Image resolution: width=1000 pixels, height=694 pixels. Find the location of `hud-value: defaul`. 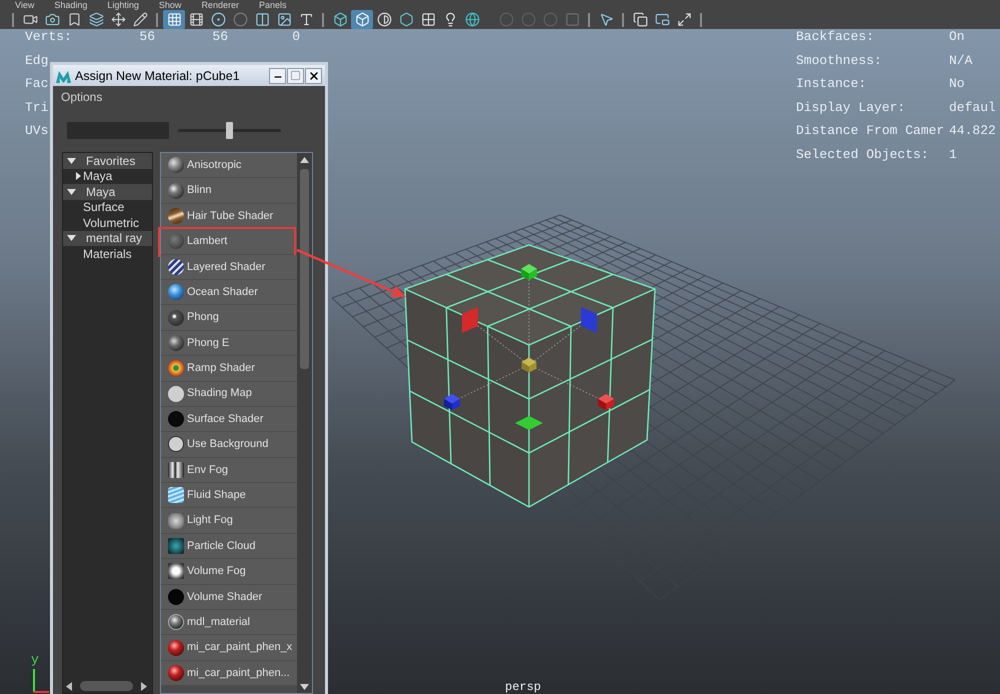

hud-value: defaul is located at coordinates (972, 107).